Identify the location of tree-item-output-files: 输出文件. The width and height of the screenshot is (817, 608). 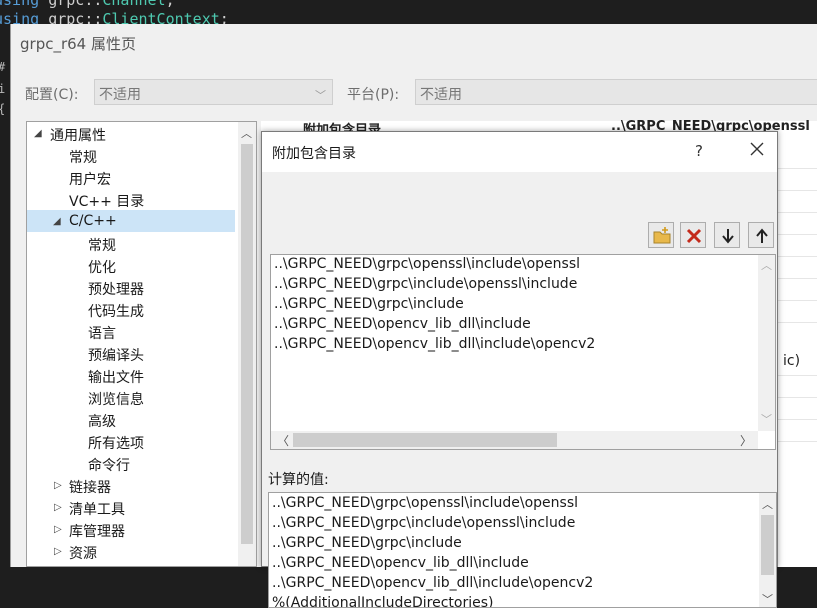
(116, 377).